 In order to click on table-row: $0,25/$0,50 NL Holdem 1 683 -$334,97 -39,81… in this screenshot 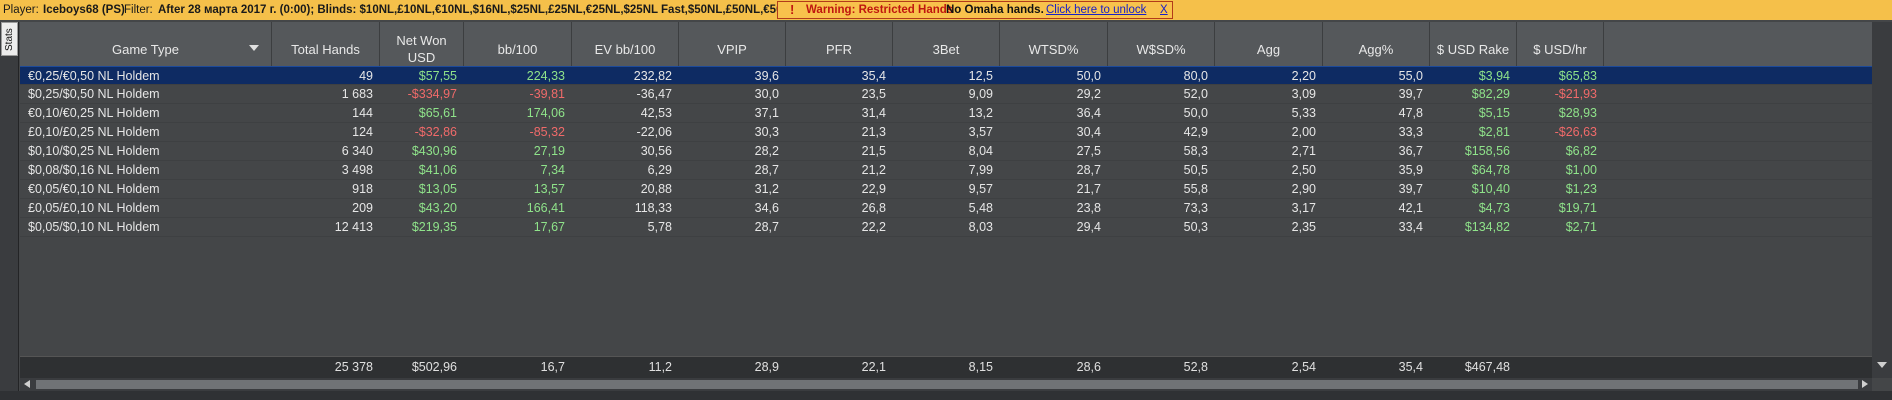, I will do `click(946, 94)`.